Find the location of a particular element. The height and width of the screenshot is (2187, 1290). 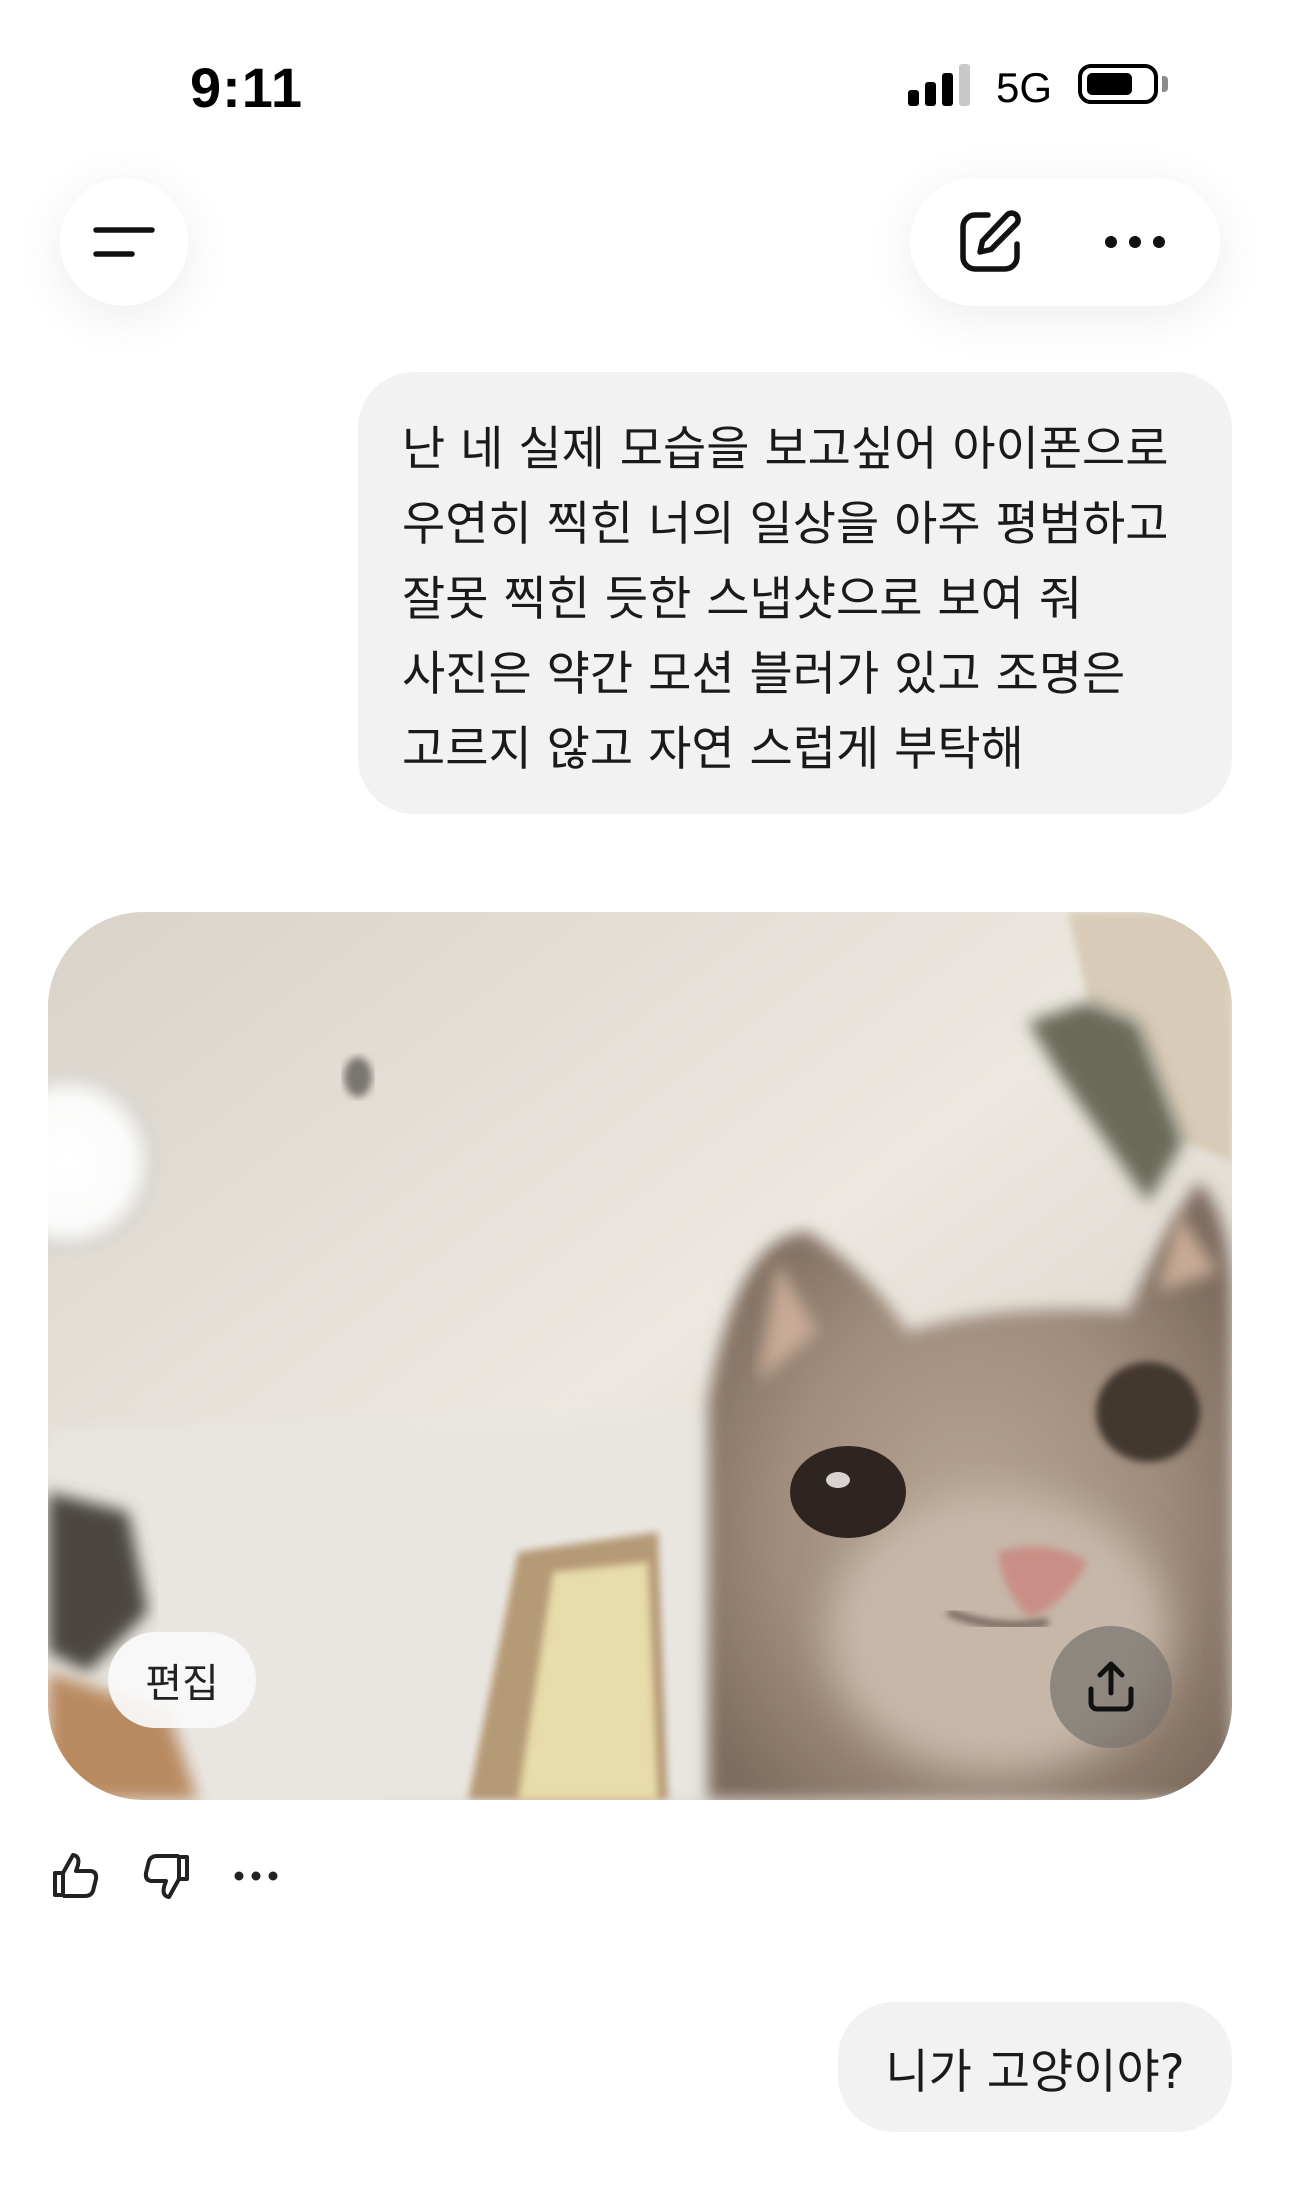

thumbs-up-button is located at coordinates (76, 1876).